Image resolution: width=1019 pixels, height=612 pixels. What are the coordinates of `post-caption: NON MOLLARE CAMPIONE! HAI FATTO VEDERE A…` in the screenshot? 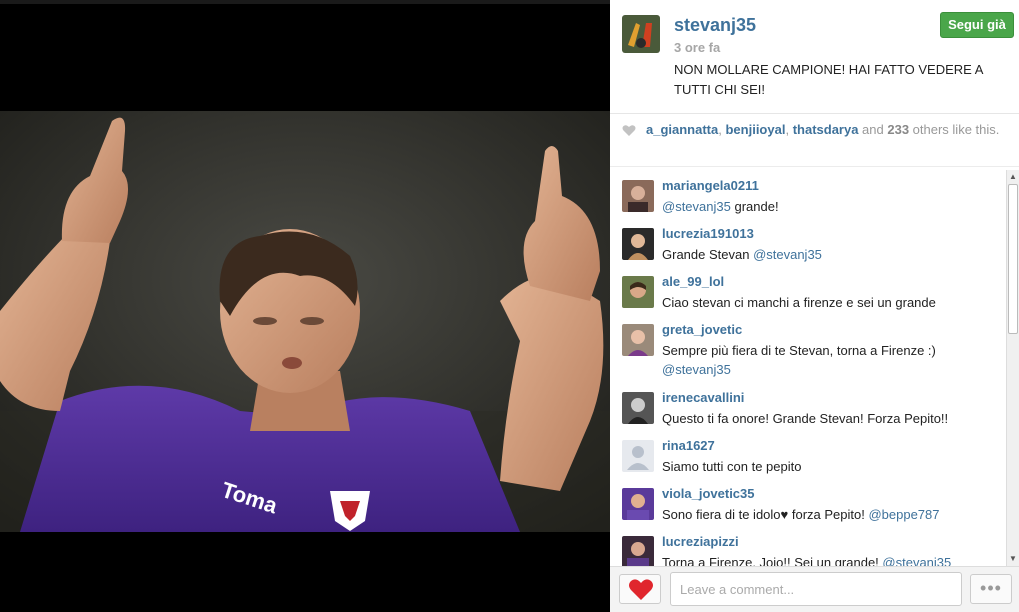 It's located at (828, 79).